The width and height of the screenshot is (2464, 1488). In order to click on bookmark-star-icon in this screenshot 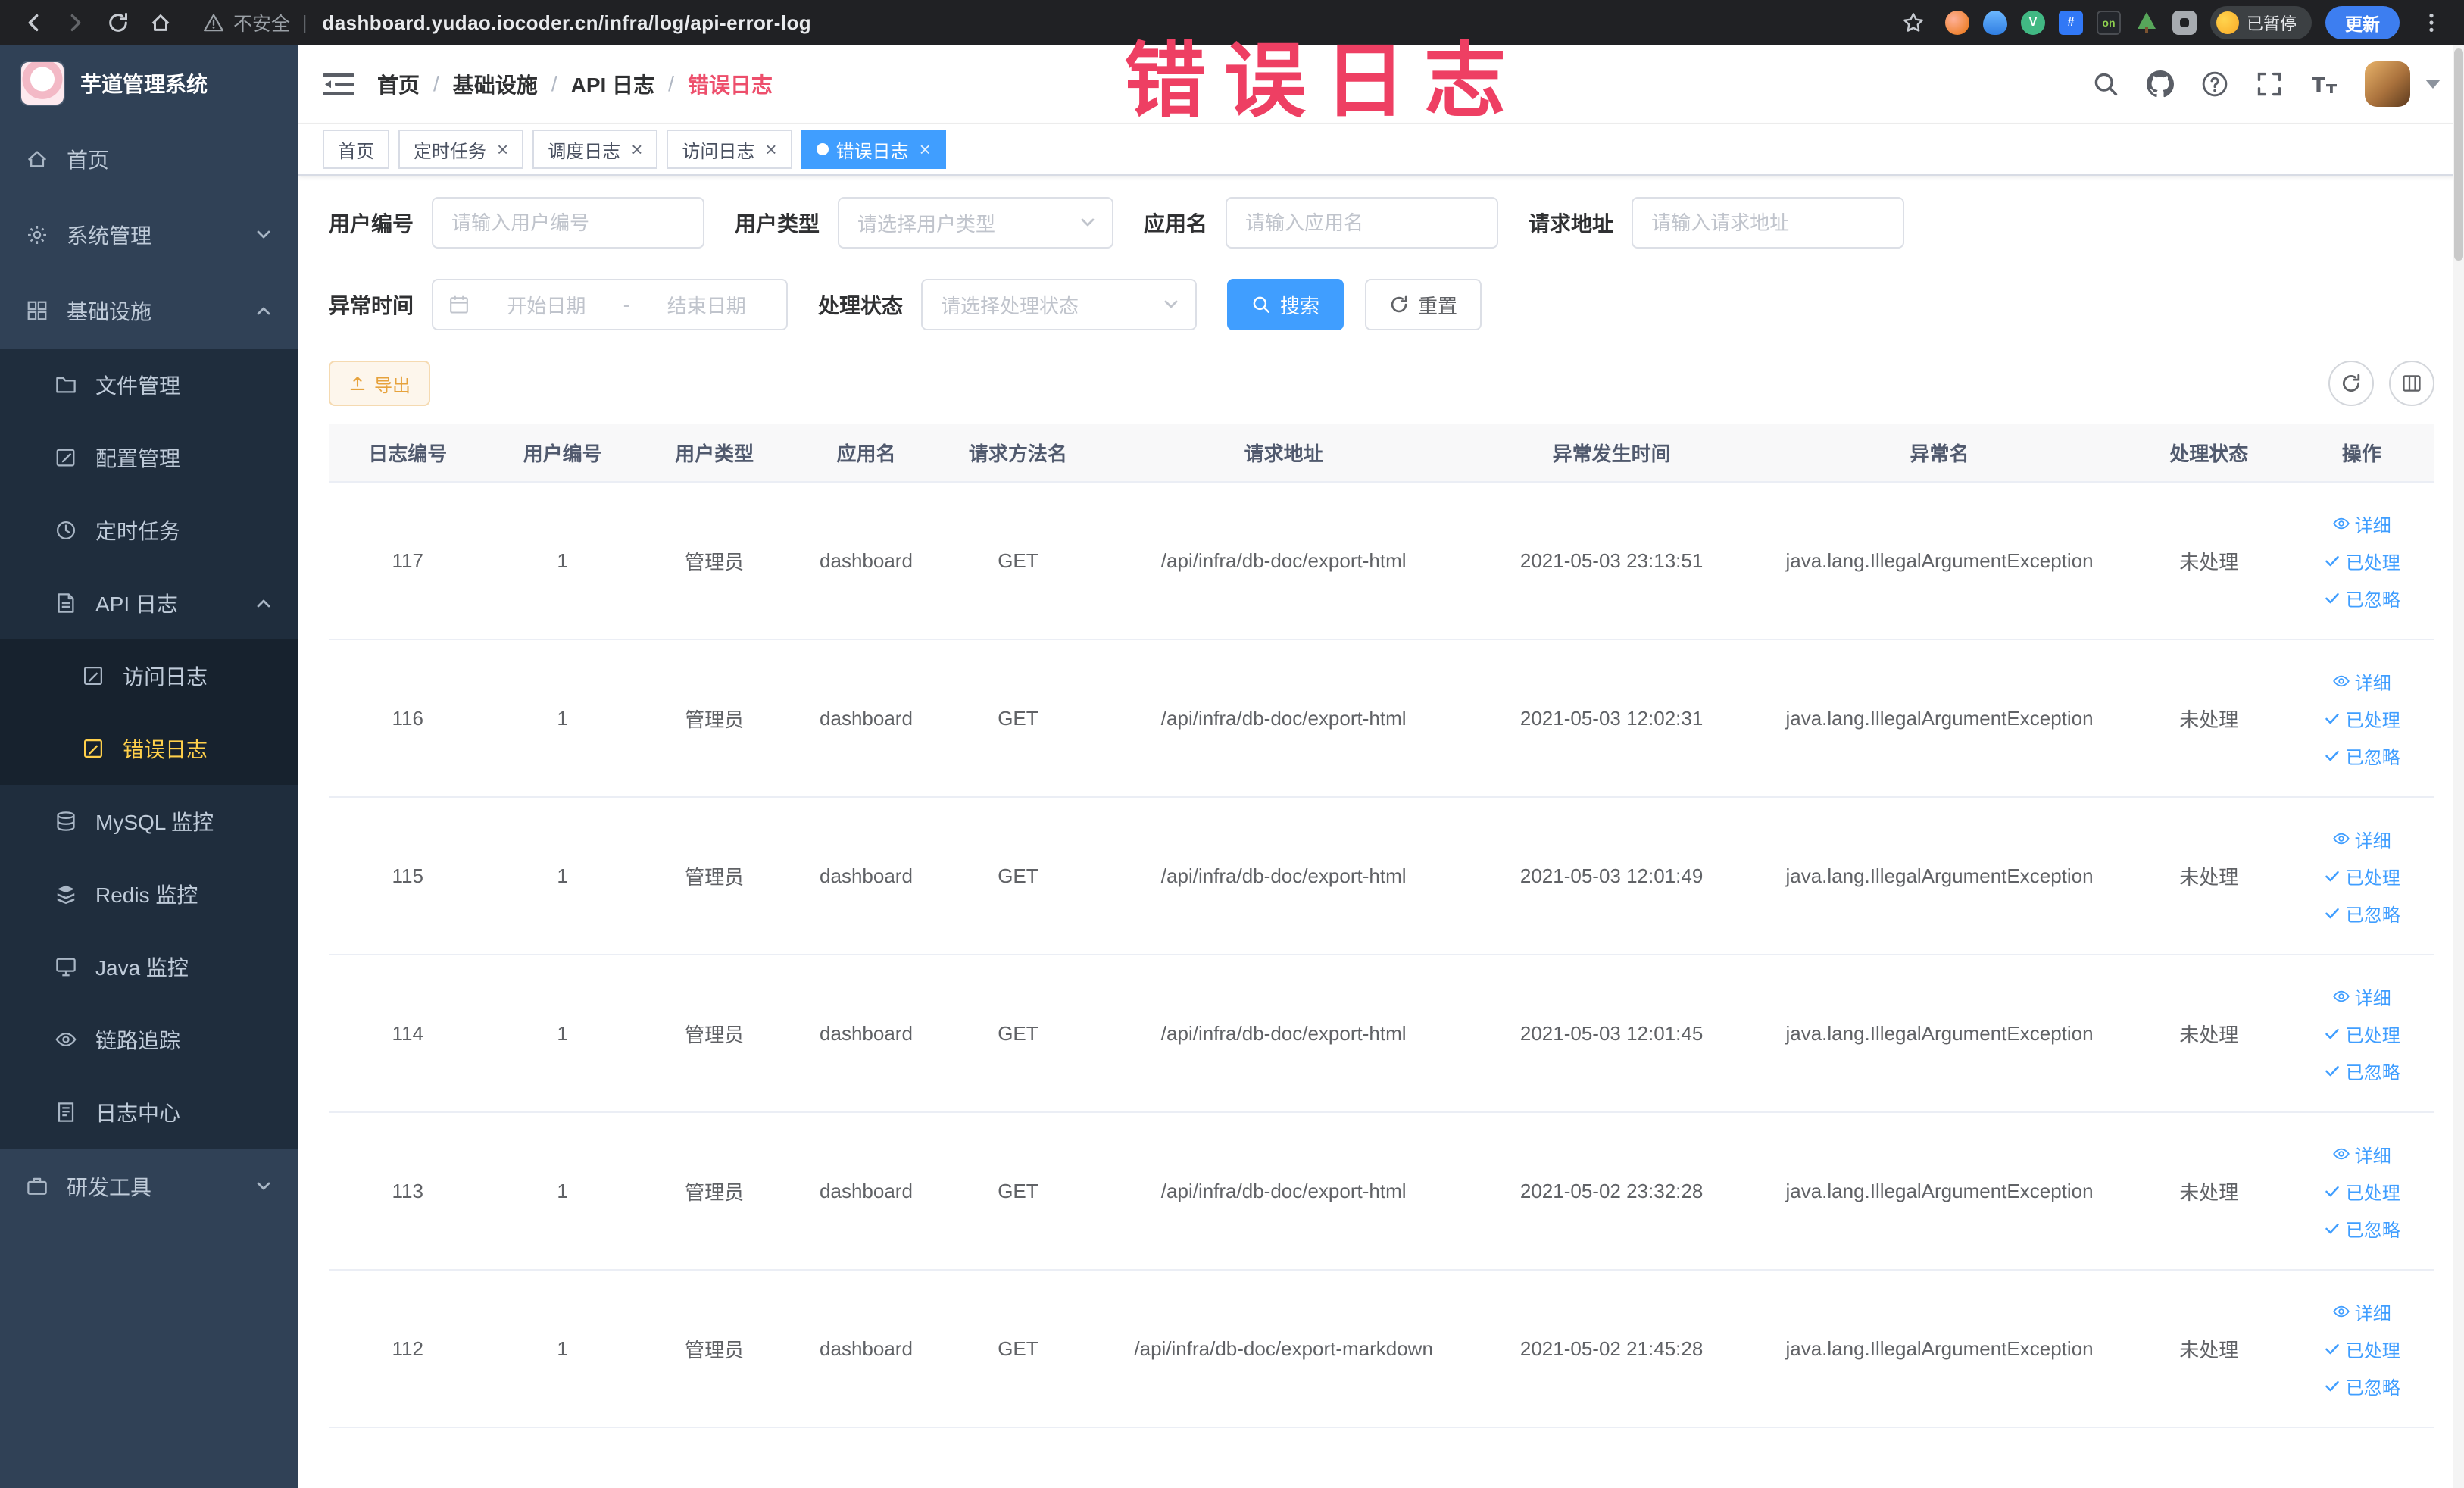, I will do `click(1913, 23)`.